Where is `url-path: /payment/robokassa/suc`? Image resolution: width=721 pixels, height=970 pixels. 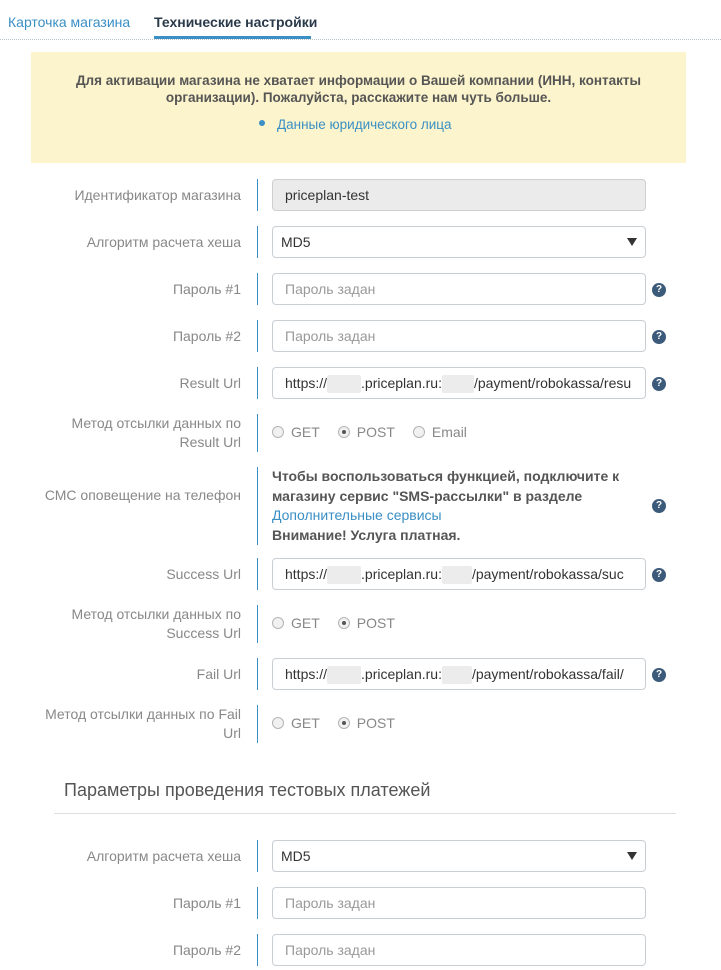
url-path: /payment/robokassa/suc is located at coordinates (547, 574).